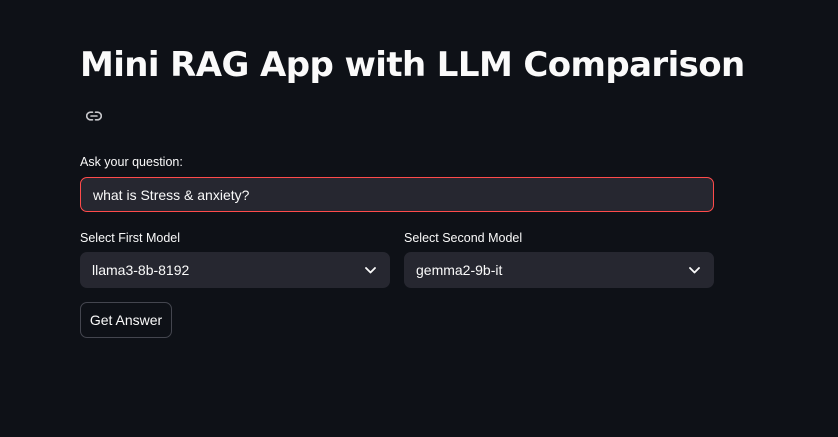 This screenshot has height=437, width=838. What do you see at coordinates (235, 270) in the screenshot?
I see `first-model-select: llama3-8b-8192` at bounding box center [235, 270].